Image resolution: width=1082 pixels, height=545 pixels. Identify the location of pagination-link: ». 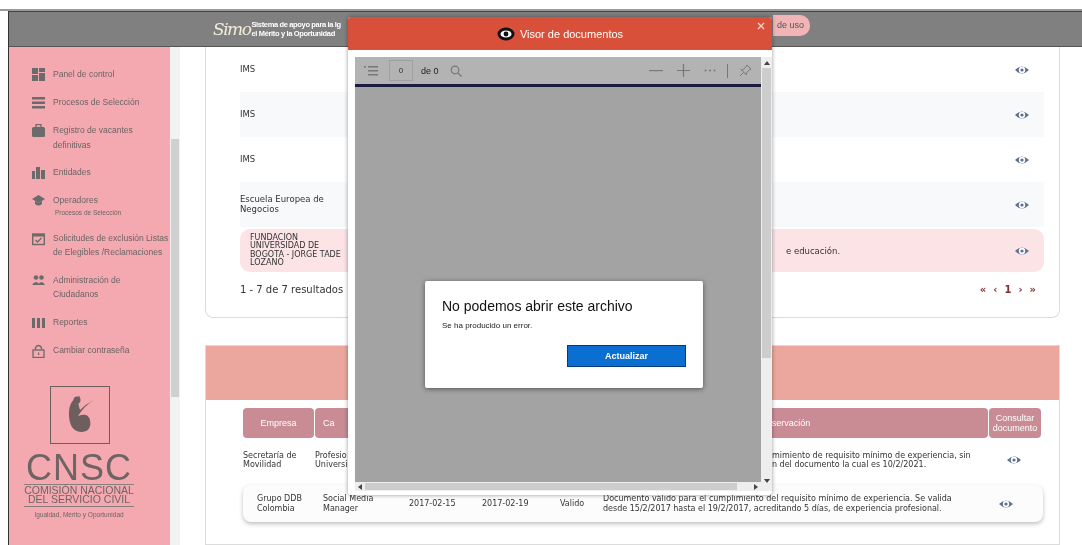
(1032, 289).